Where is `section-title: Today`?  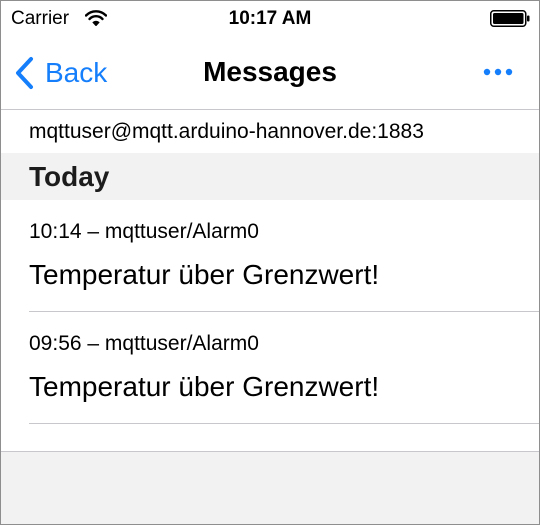 section-title: Today is located at coordinates (69, 176).